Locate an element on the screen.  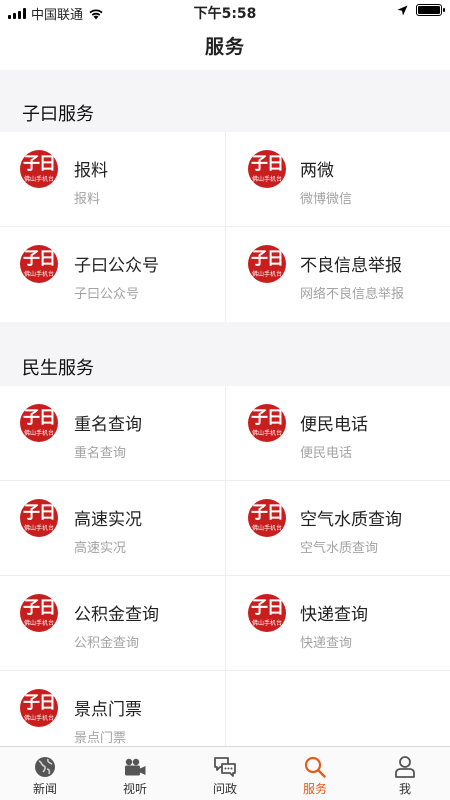
page-title: 服务 is located at coordinates (224, 47).